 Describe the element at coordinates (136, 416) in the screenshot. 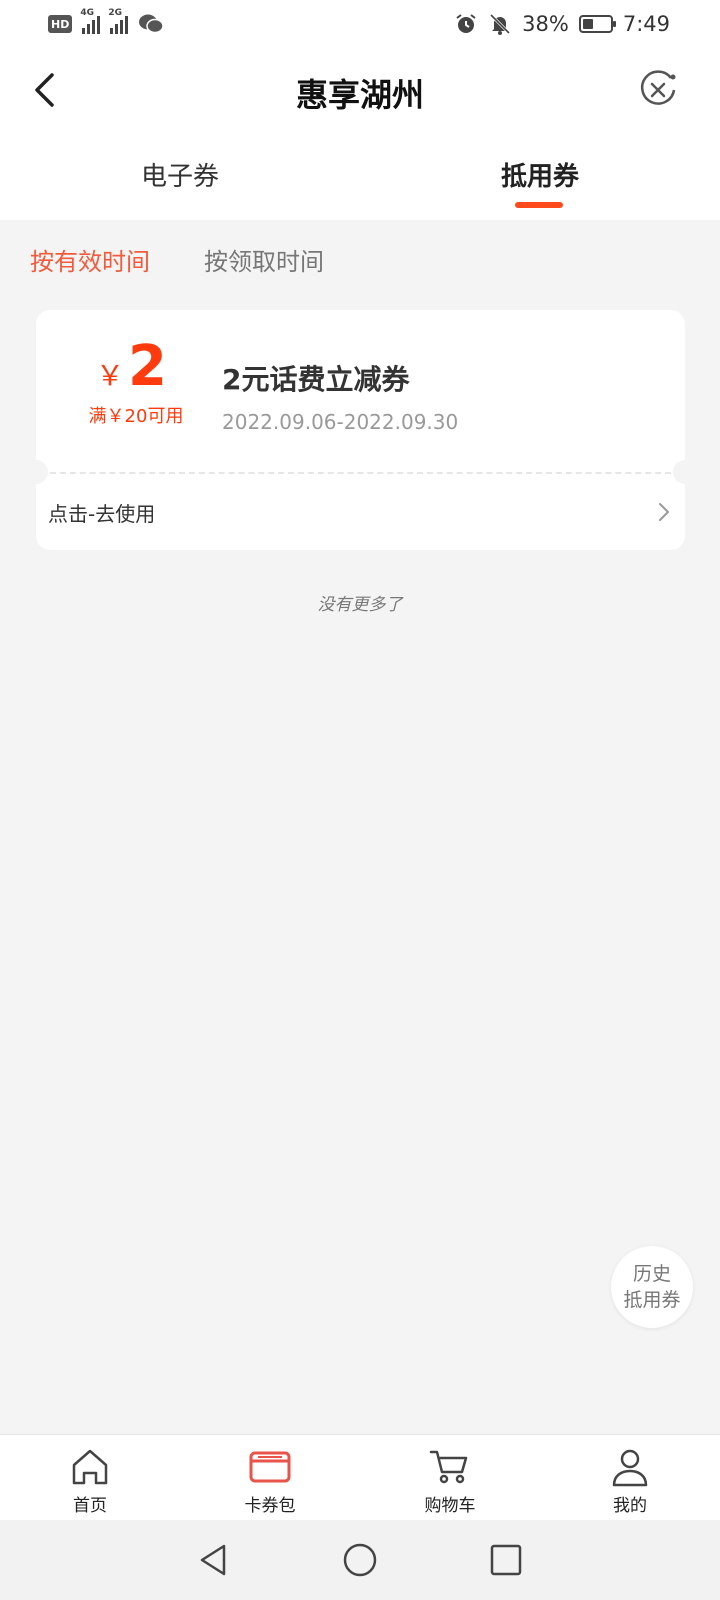

I see `usage-condition: 满￥20可用` at that location.